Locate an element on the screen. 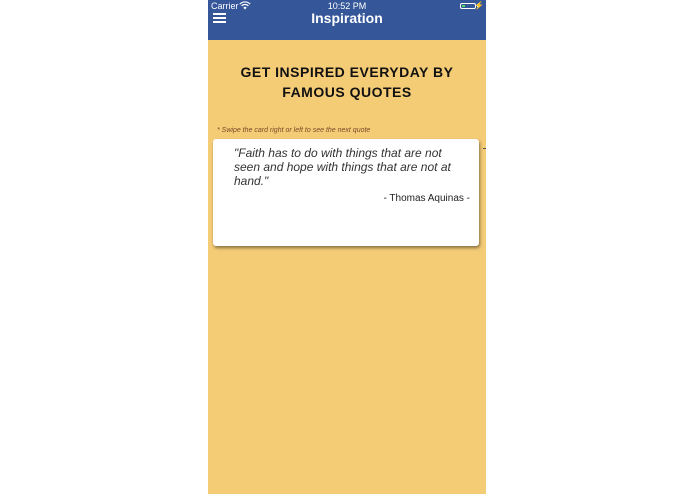 The image size is (695, 494). navigation-bar: Carrier 10:52 PM ⚡ Inspiration is located at coordinates (347, 20).